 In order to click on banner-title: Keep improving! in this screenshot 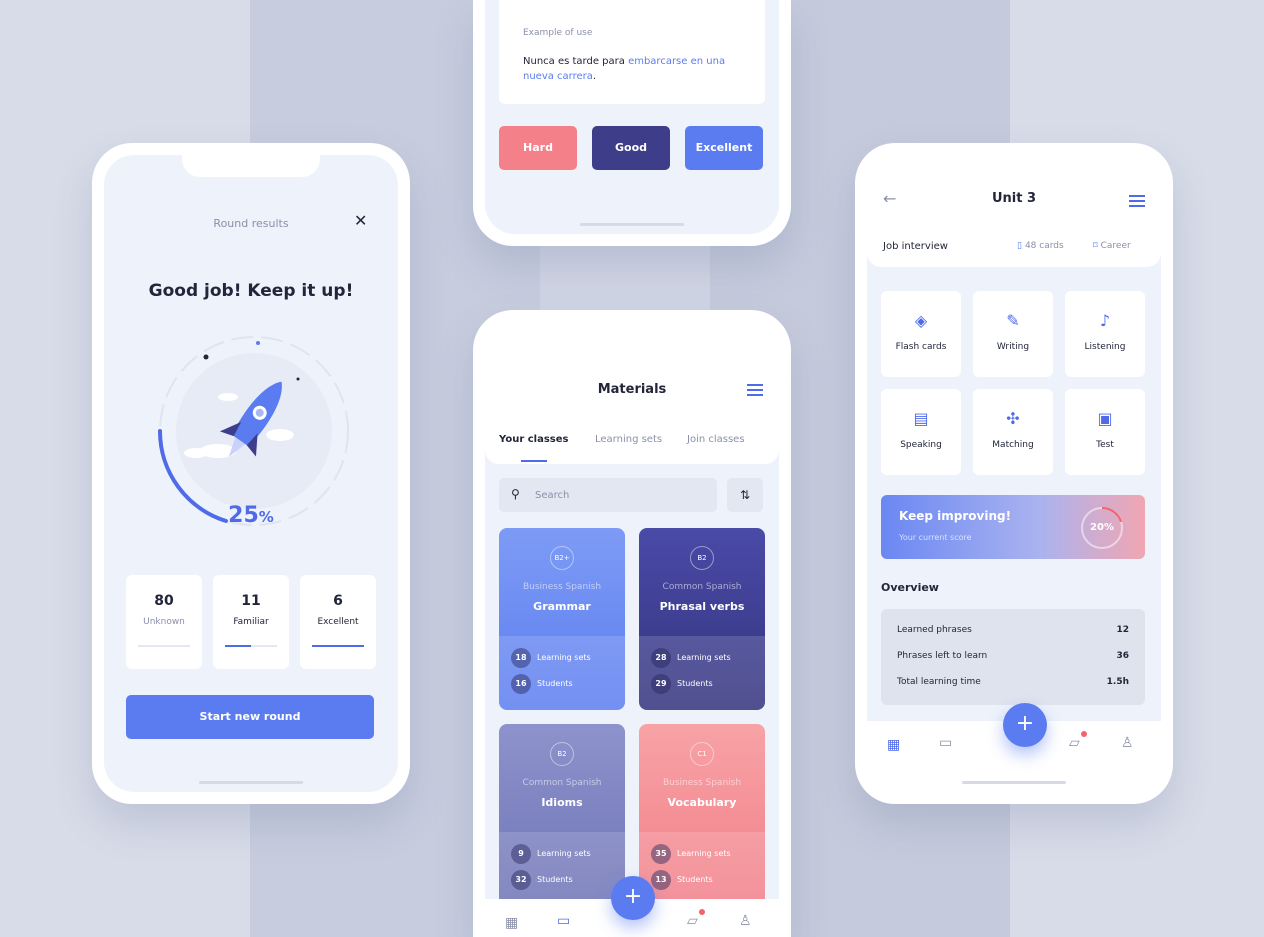, I will do `click(955, 516)`.